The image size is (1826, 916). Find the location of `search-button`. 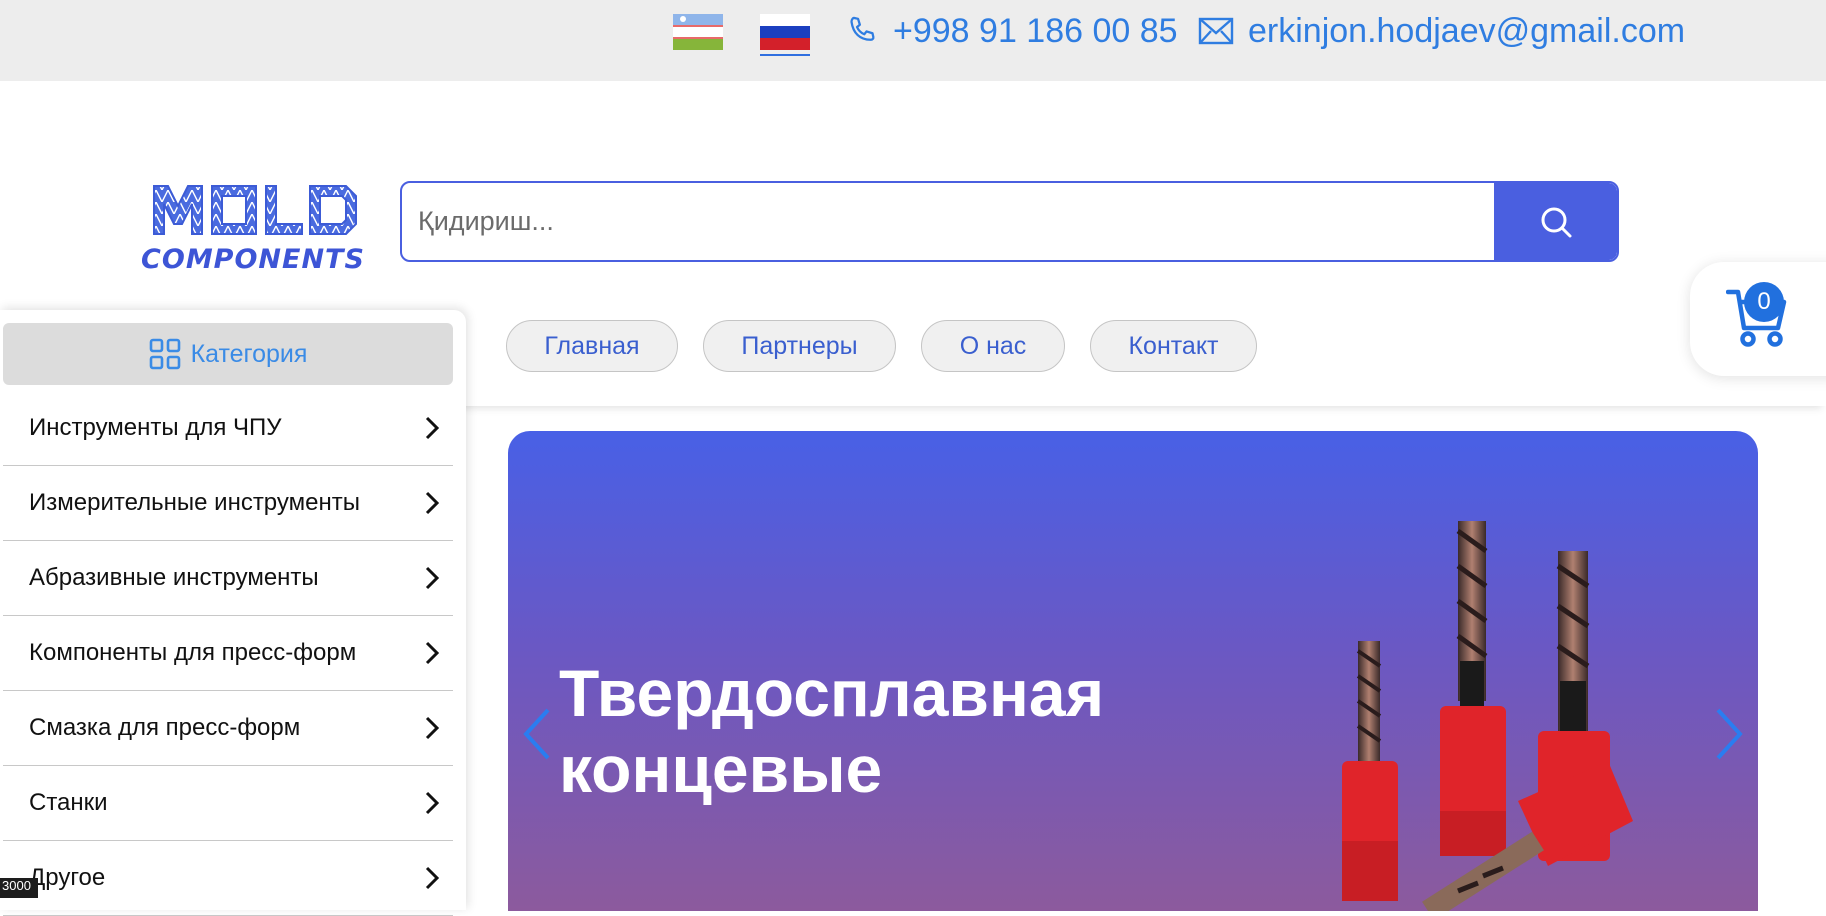

search-button is located at coordinates (1555, 221).